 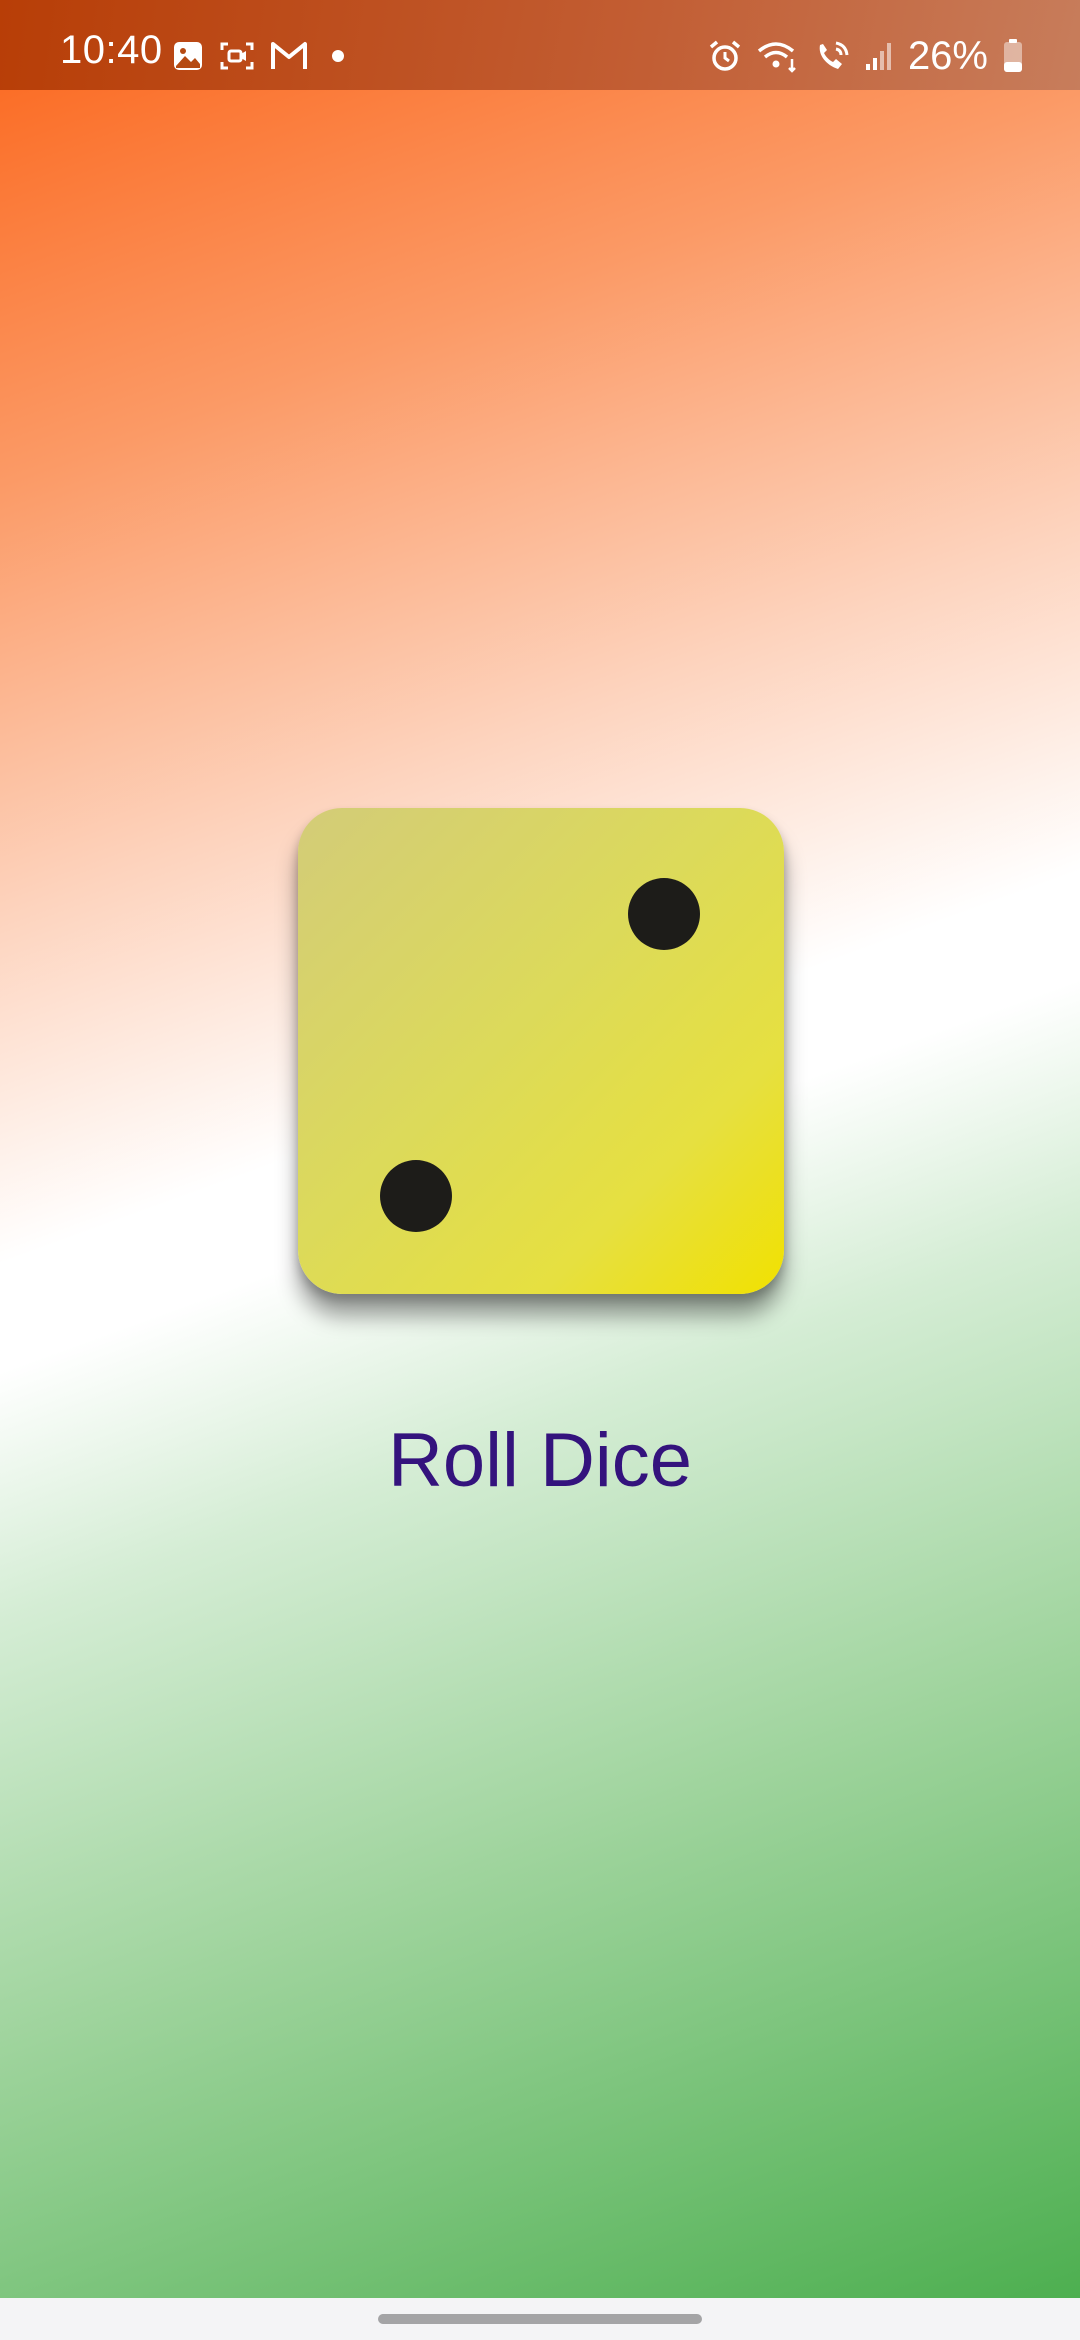 I want to click on screen-record-icon, so click(x=237, y=56).